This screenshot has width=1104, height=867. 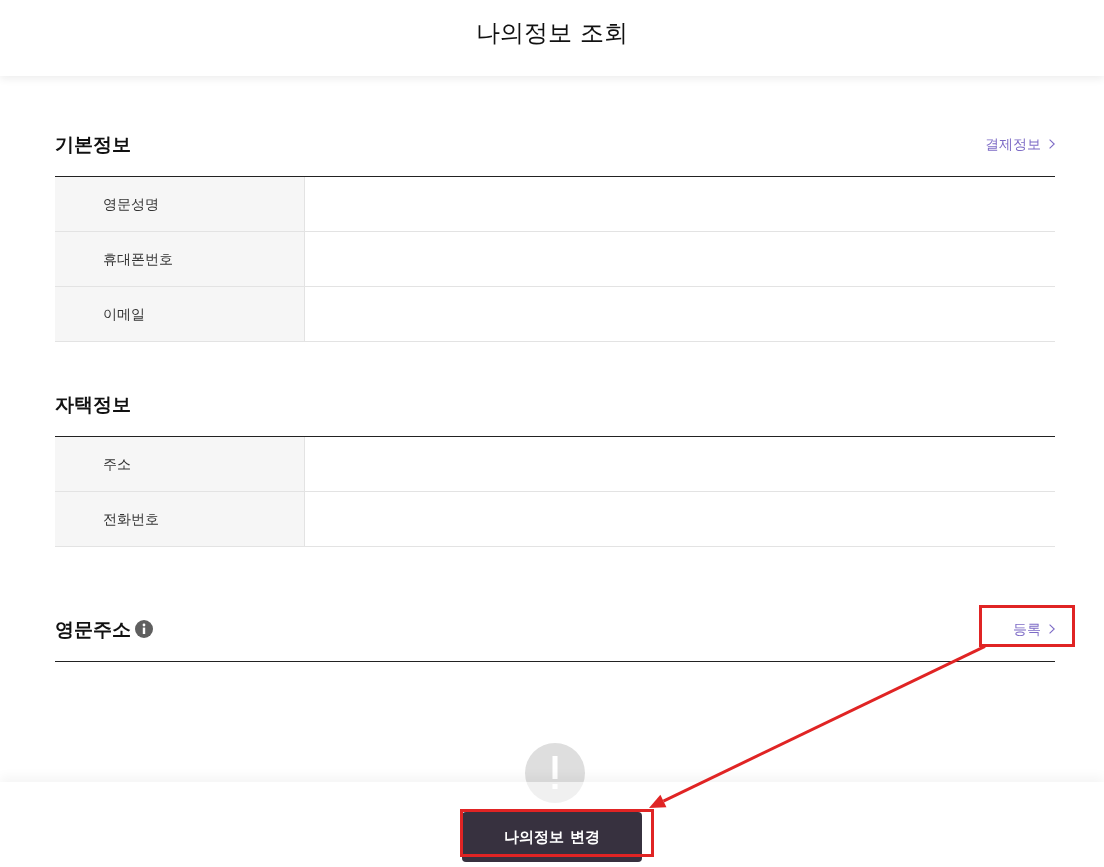 What do you see at coordinates (180, 204) in the screenshot?
I see `row-label: 영문성명` at bounding box center [180, 204].